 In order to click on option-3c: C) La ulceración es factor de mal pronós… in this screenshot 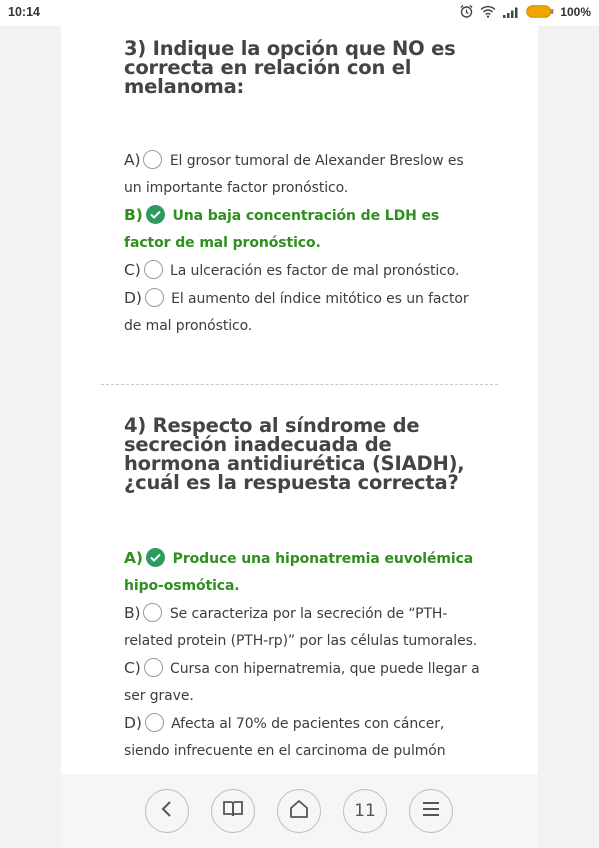, I will do `click(304, 271)`.